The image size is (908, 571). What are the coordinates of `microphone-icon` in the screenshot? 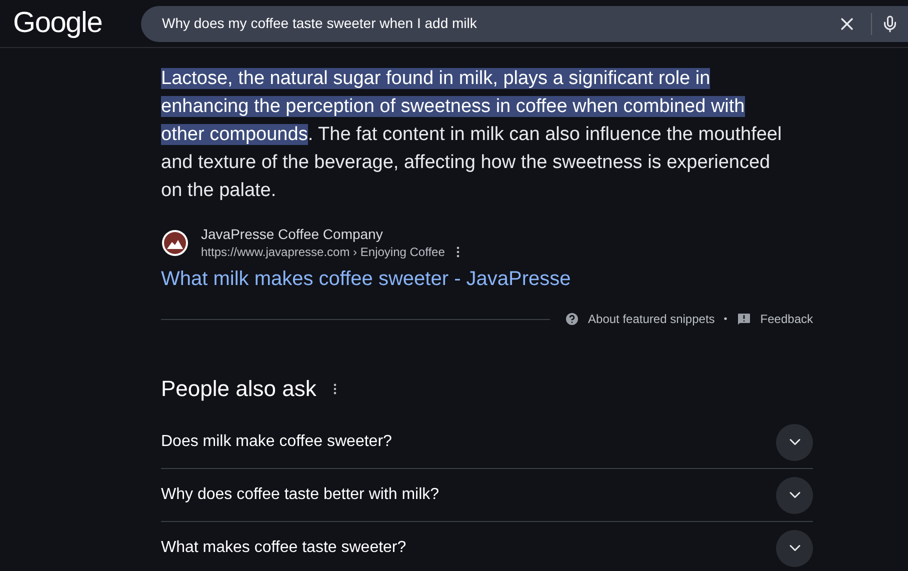 It's located at (890, 23).